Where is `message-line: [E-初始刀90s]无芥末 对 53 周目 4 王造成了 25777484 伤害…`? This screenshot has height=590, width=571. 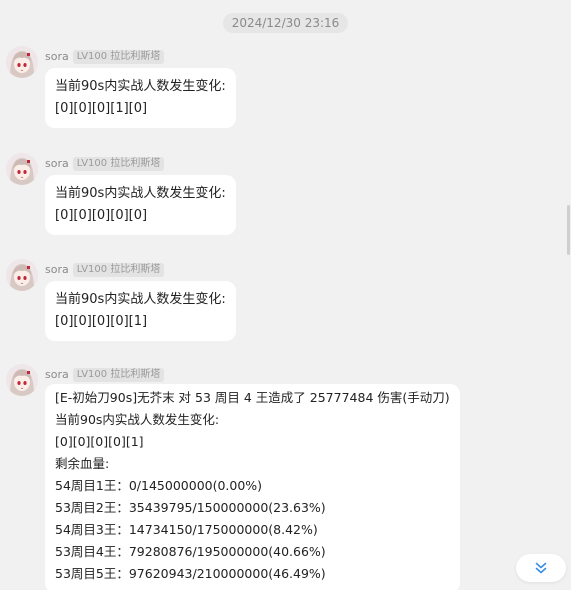 message-line: [E-初始刀90s]无芥末 对 53 周目 4 王造成了 25777484 伤害… is located at coordinates (252, 397).